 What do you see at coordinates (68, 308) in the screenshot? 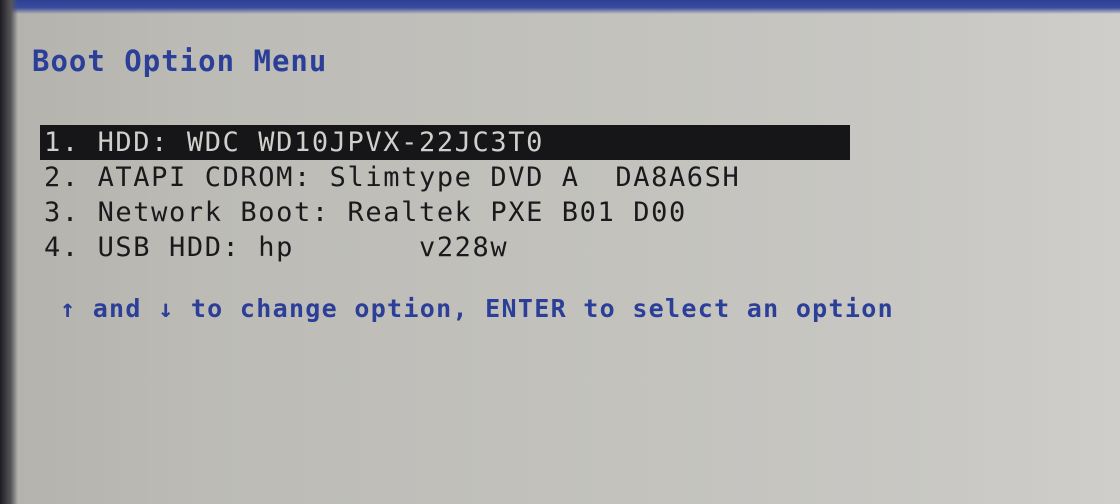
I see `up-arrow-icon: ↑` at bounding box center [68, 308].